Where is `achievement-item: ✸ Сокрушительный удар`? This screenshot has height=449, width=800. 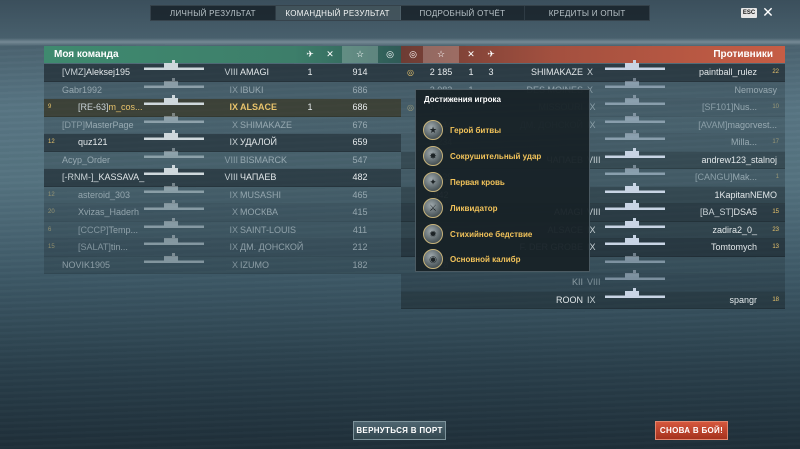
achievement-item: ✸ Сокрушительный удар is located at coordinates (482, 156).